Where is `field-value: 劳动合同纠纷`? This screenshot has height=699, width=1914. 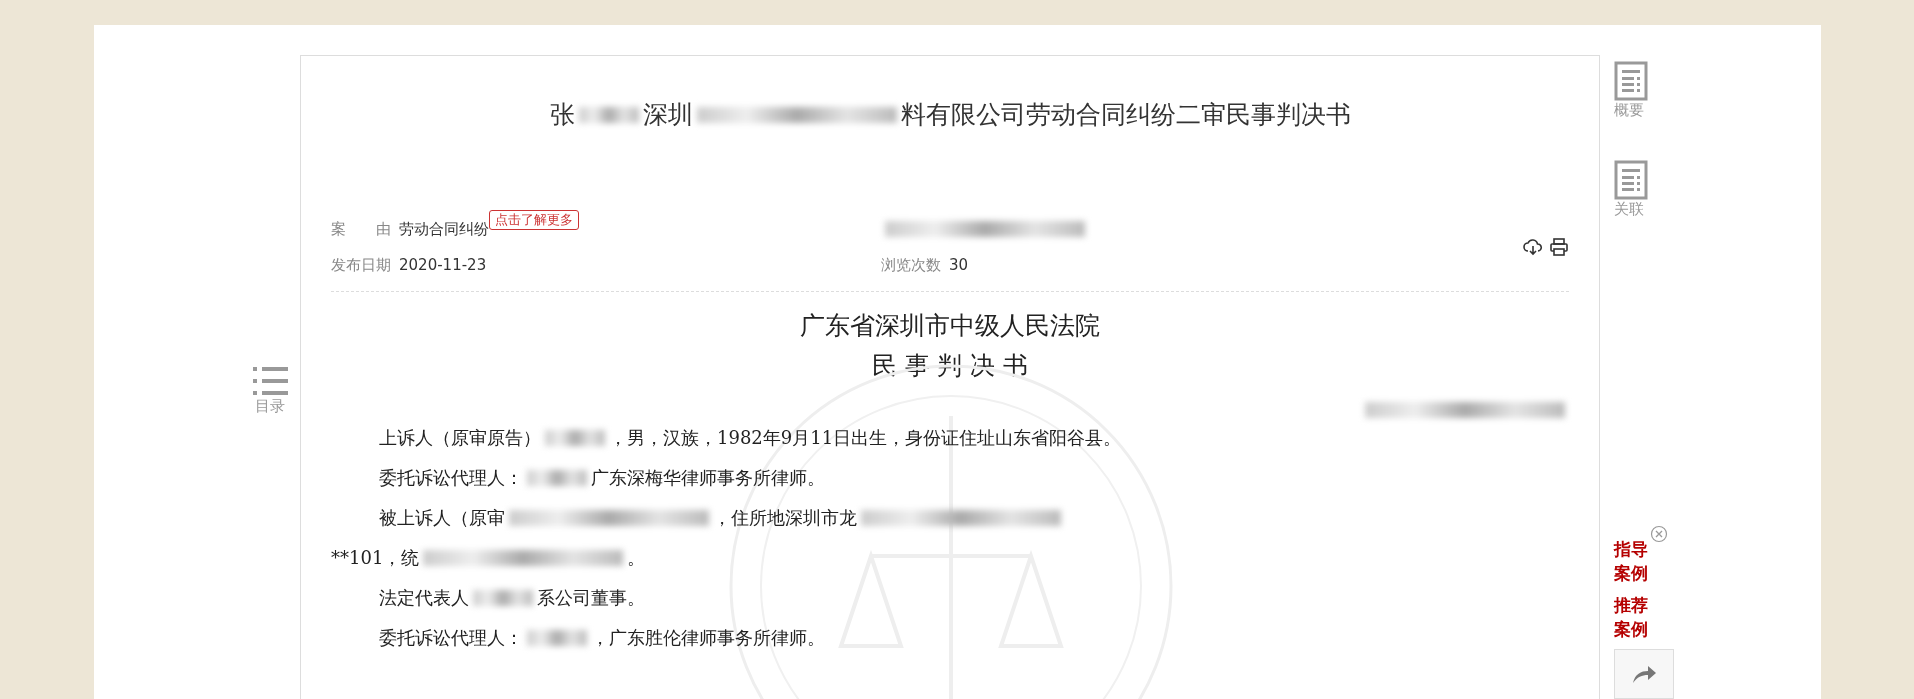
field-value: 劳动合同纠纷 is located at coordinates (444, 229).